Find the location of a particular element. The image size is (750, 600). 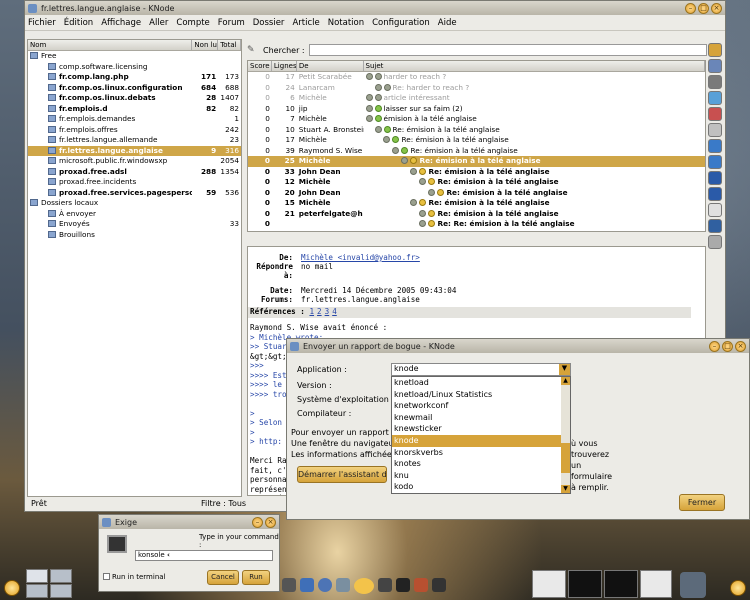

settings-icon is located at coordinates (715, 242).